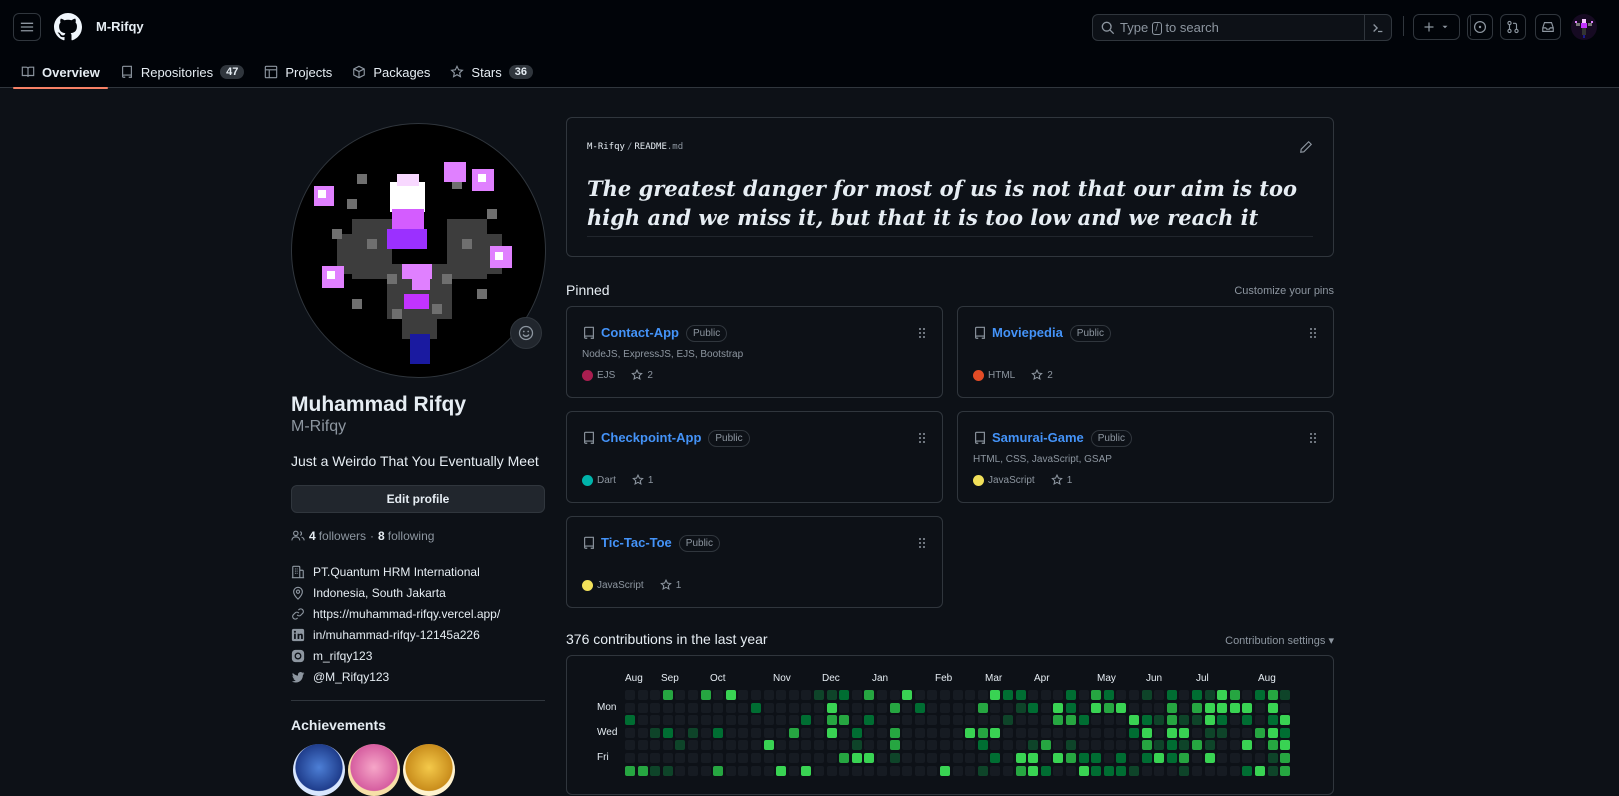  Describe the element at coordinates (650, 147) in the screenshot. I see `readme-file: README` at that location.